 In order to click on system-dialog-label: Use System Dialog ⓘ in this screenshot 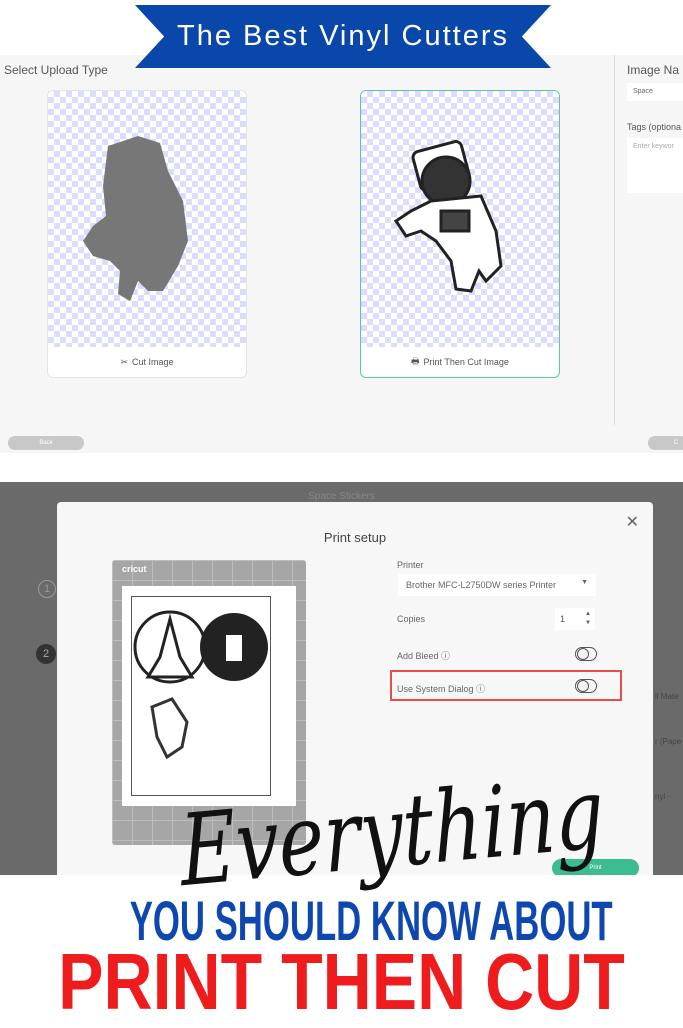, I will do `click(441, 689)`.